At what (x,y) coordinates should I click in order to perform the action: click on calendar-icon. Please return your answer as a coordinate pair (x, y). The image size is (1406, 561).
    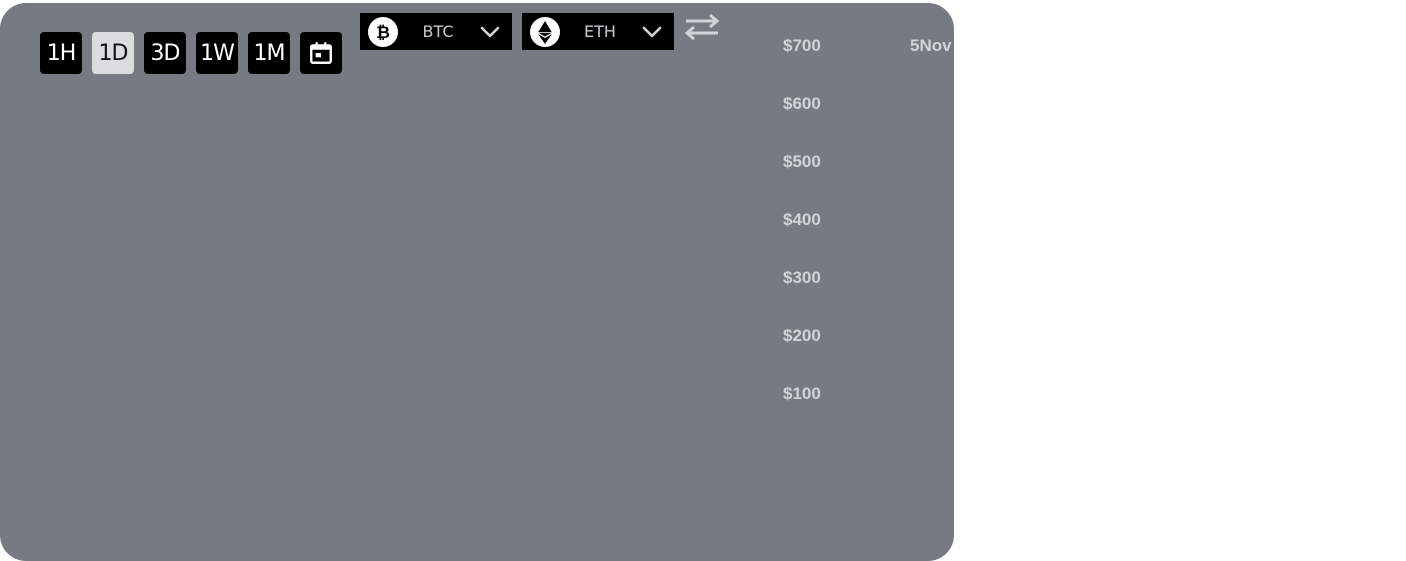
    Looking at the image, I should click on (321, 53).